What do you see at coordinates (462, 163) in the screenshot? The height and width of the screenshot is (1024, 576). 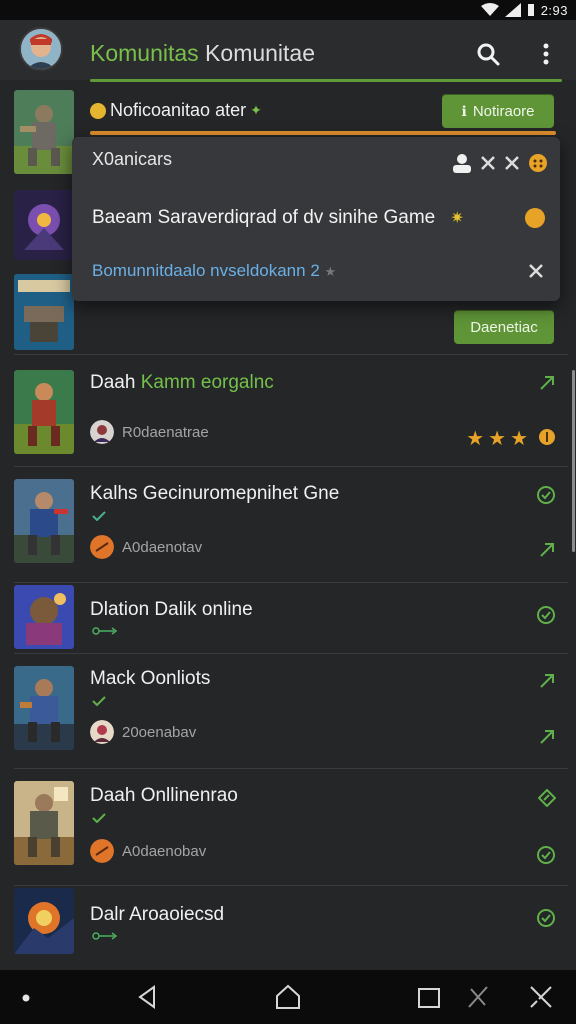 I see `user-icon` at bounding box center [462, 163].